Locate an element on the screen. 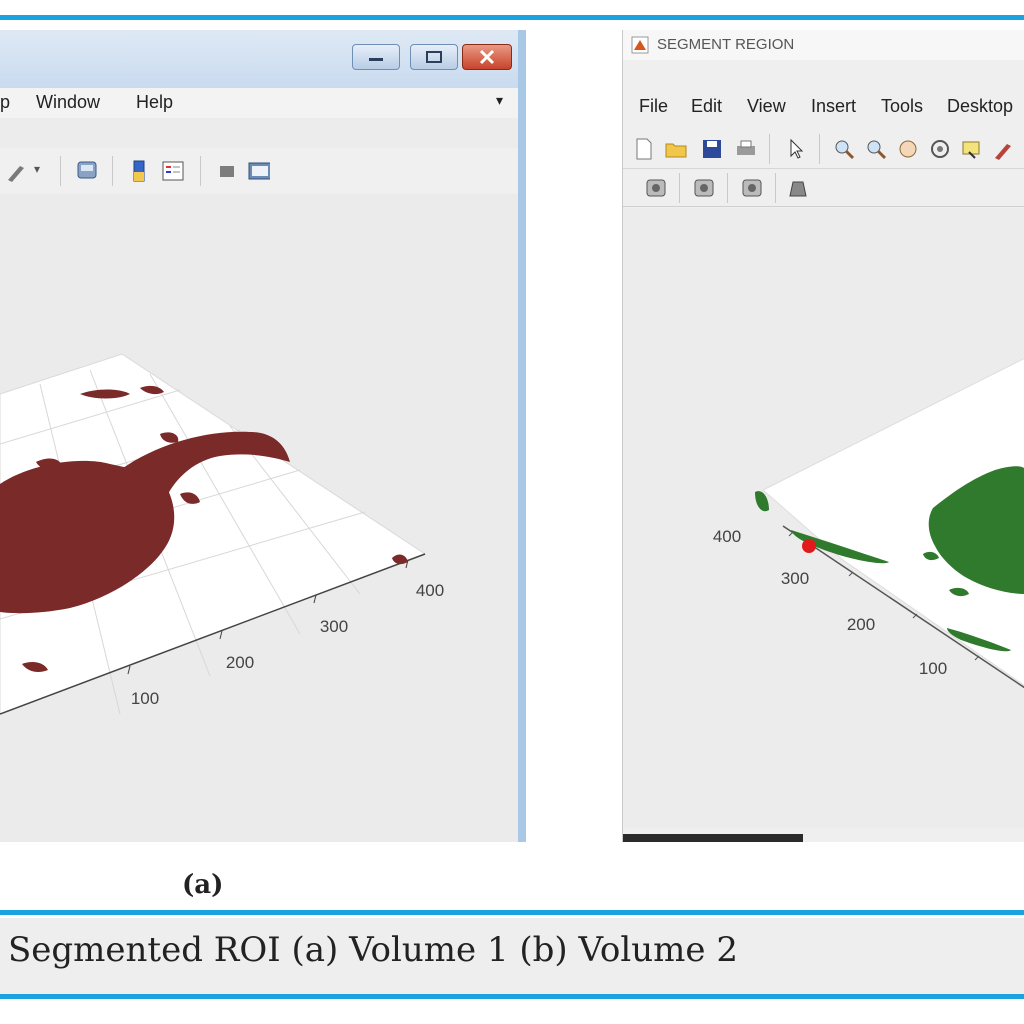  new-figure-icon is located at coordinates (644, 149).